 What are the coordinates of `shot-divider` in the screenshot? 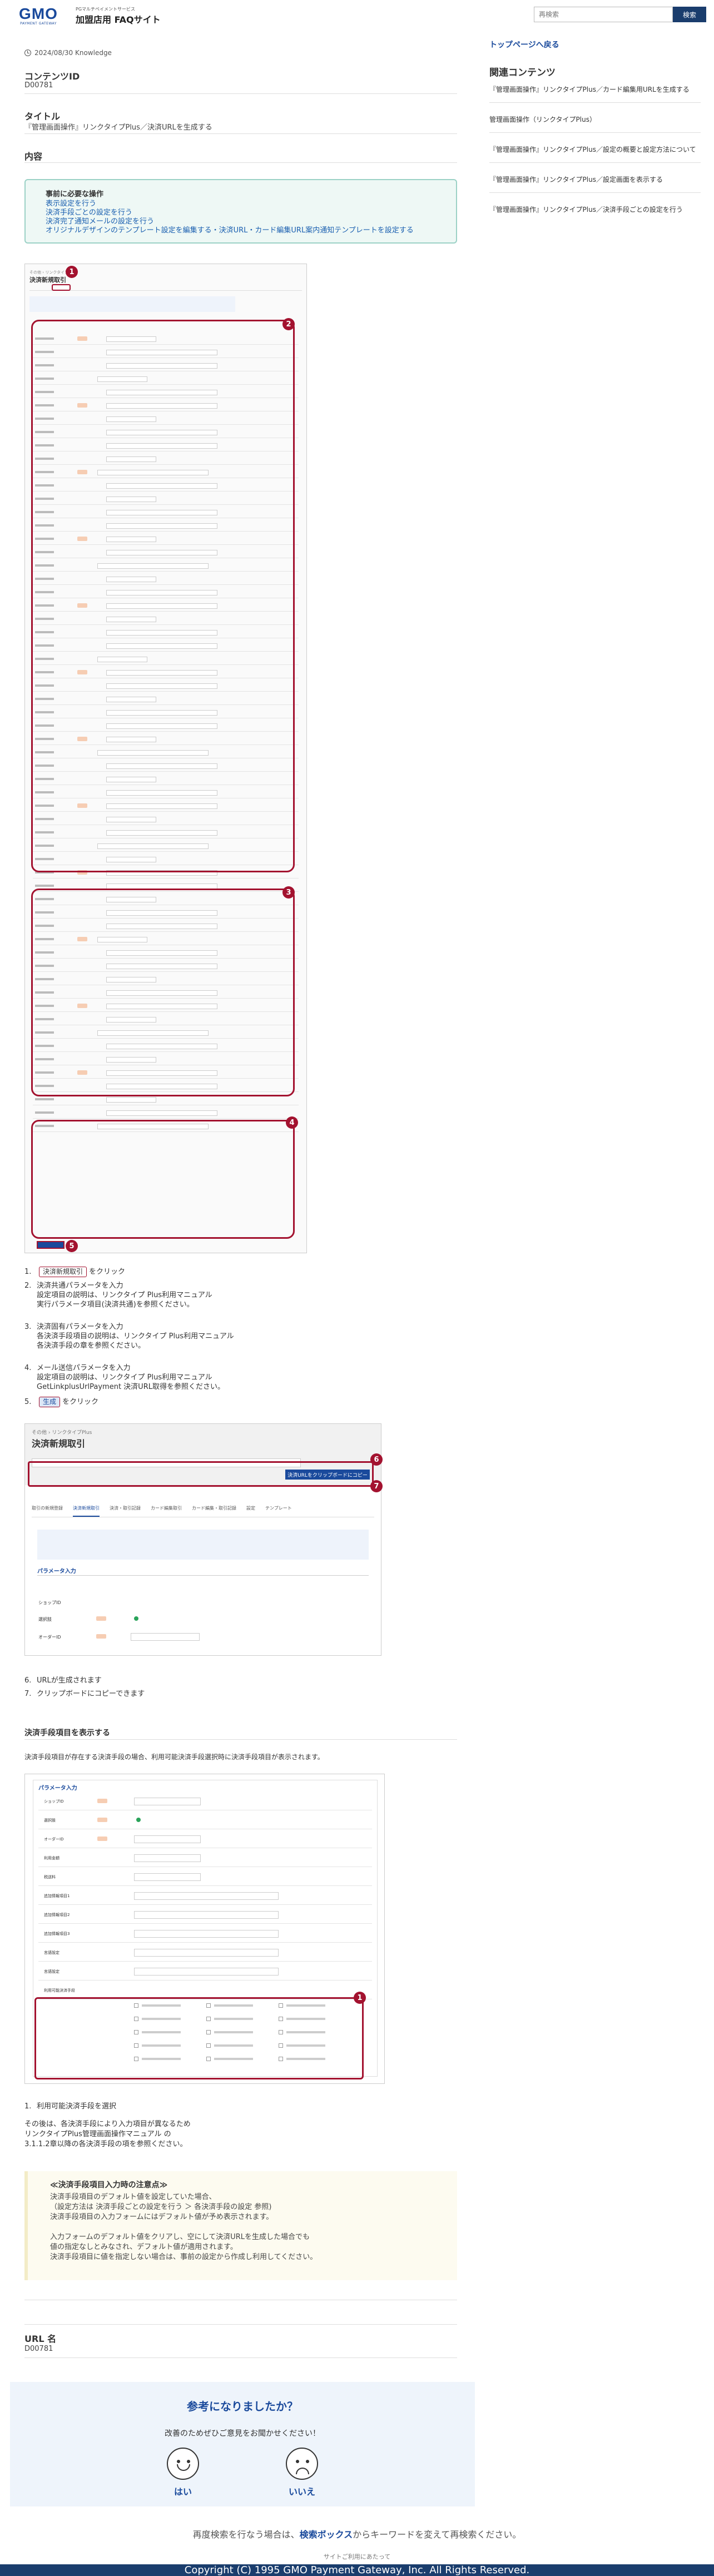 It's located at (203, 1575).